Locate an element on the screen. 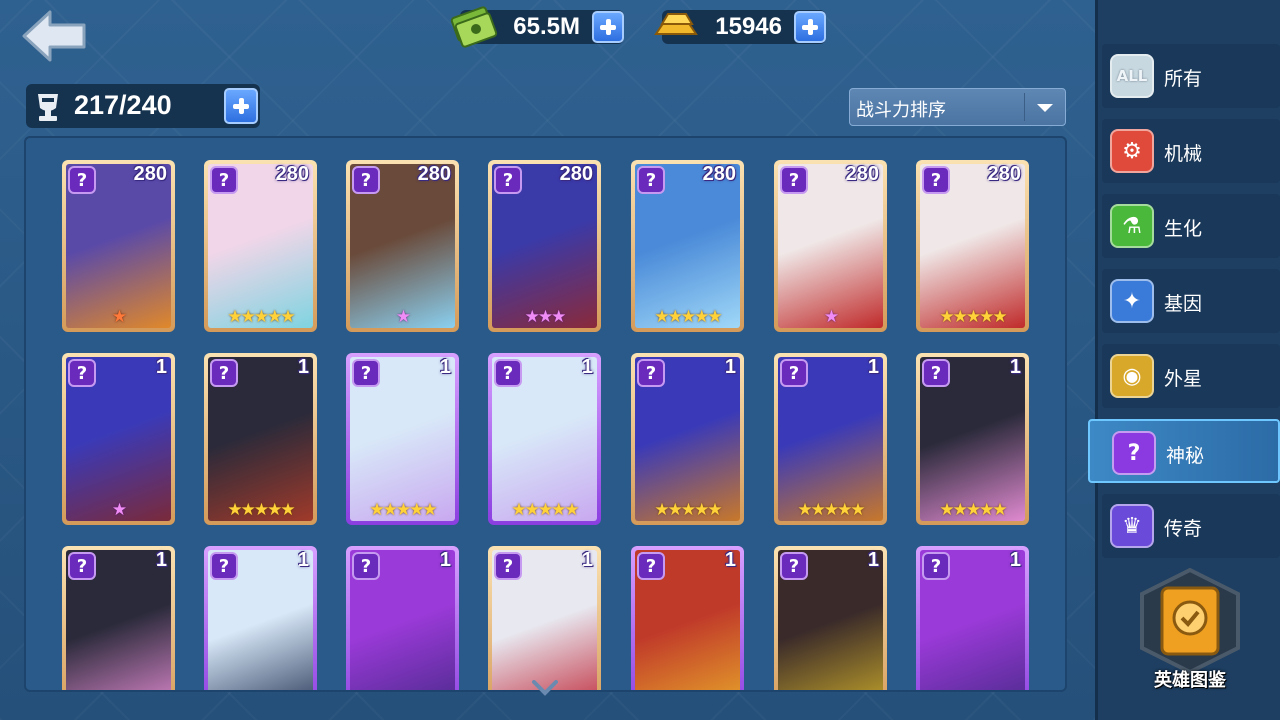 The width and height of the screenshot is (1280, 720). all-icon: ALL is located at coordinates (1132, 76).